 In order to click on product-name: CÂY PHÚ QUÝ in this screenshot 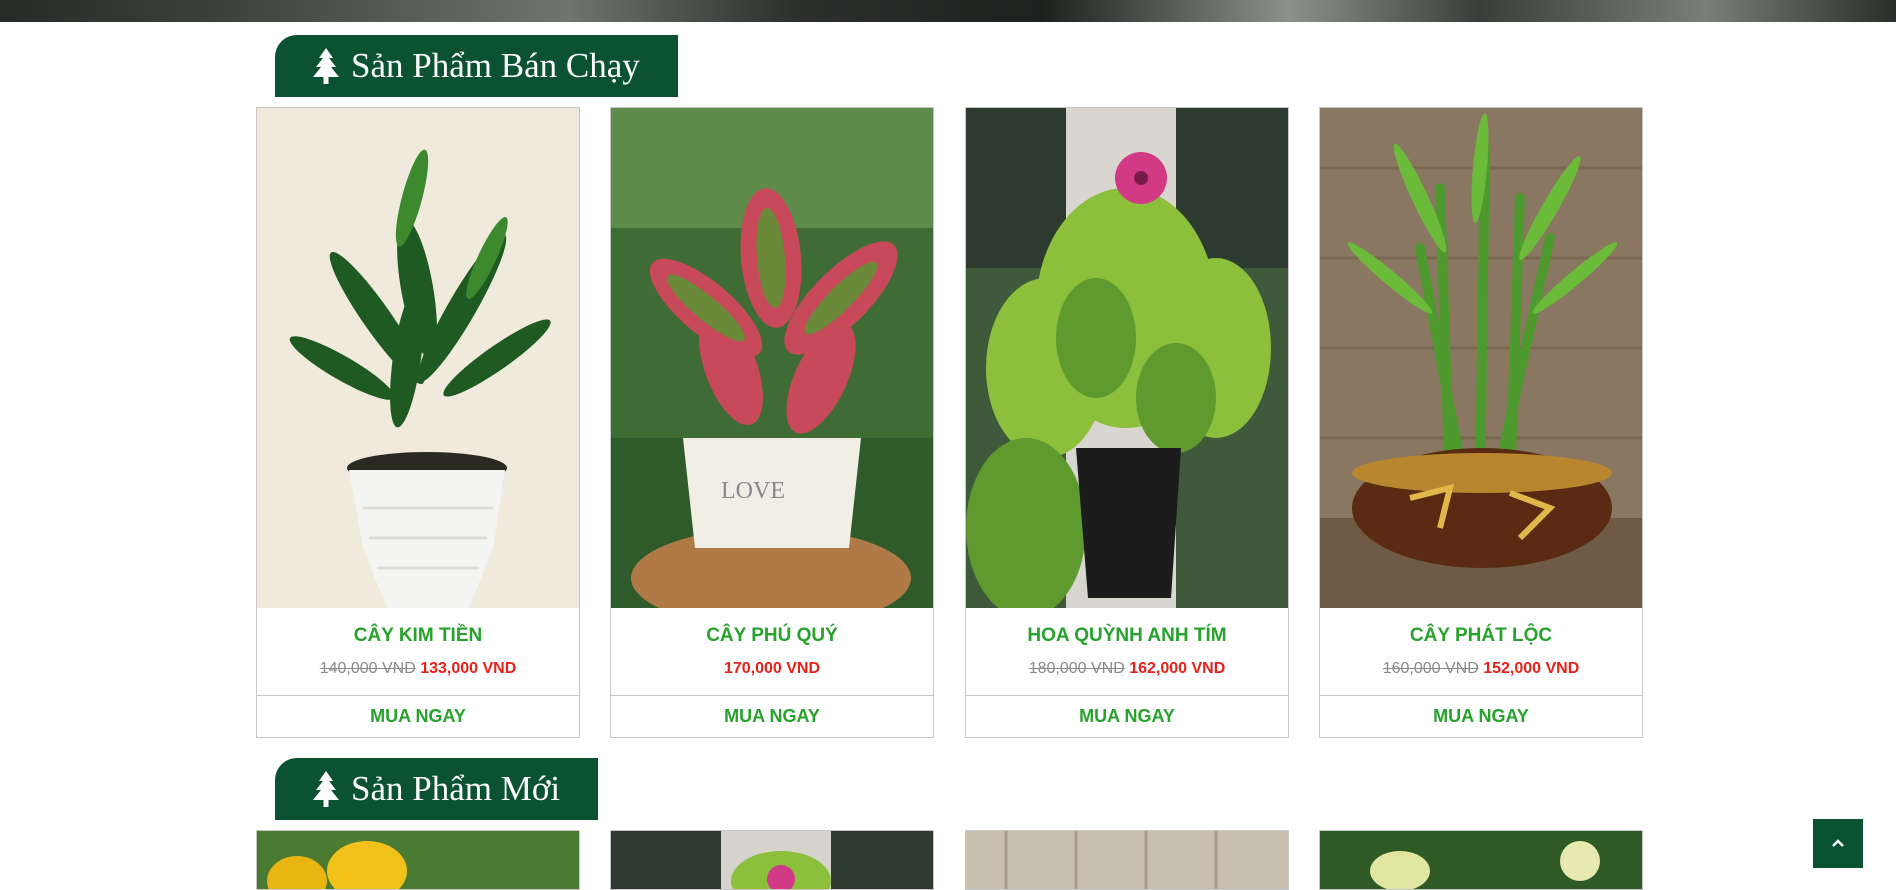, I will do `click(772, 636)`.